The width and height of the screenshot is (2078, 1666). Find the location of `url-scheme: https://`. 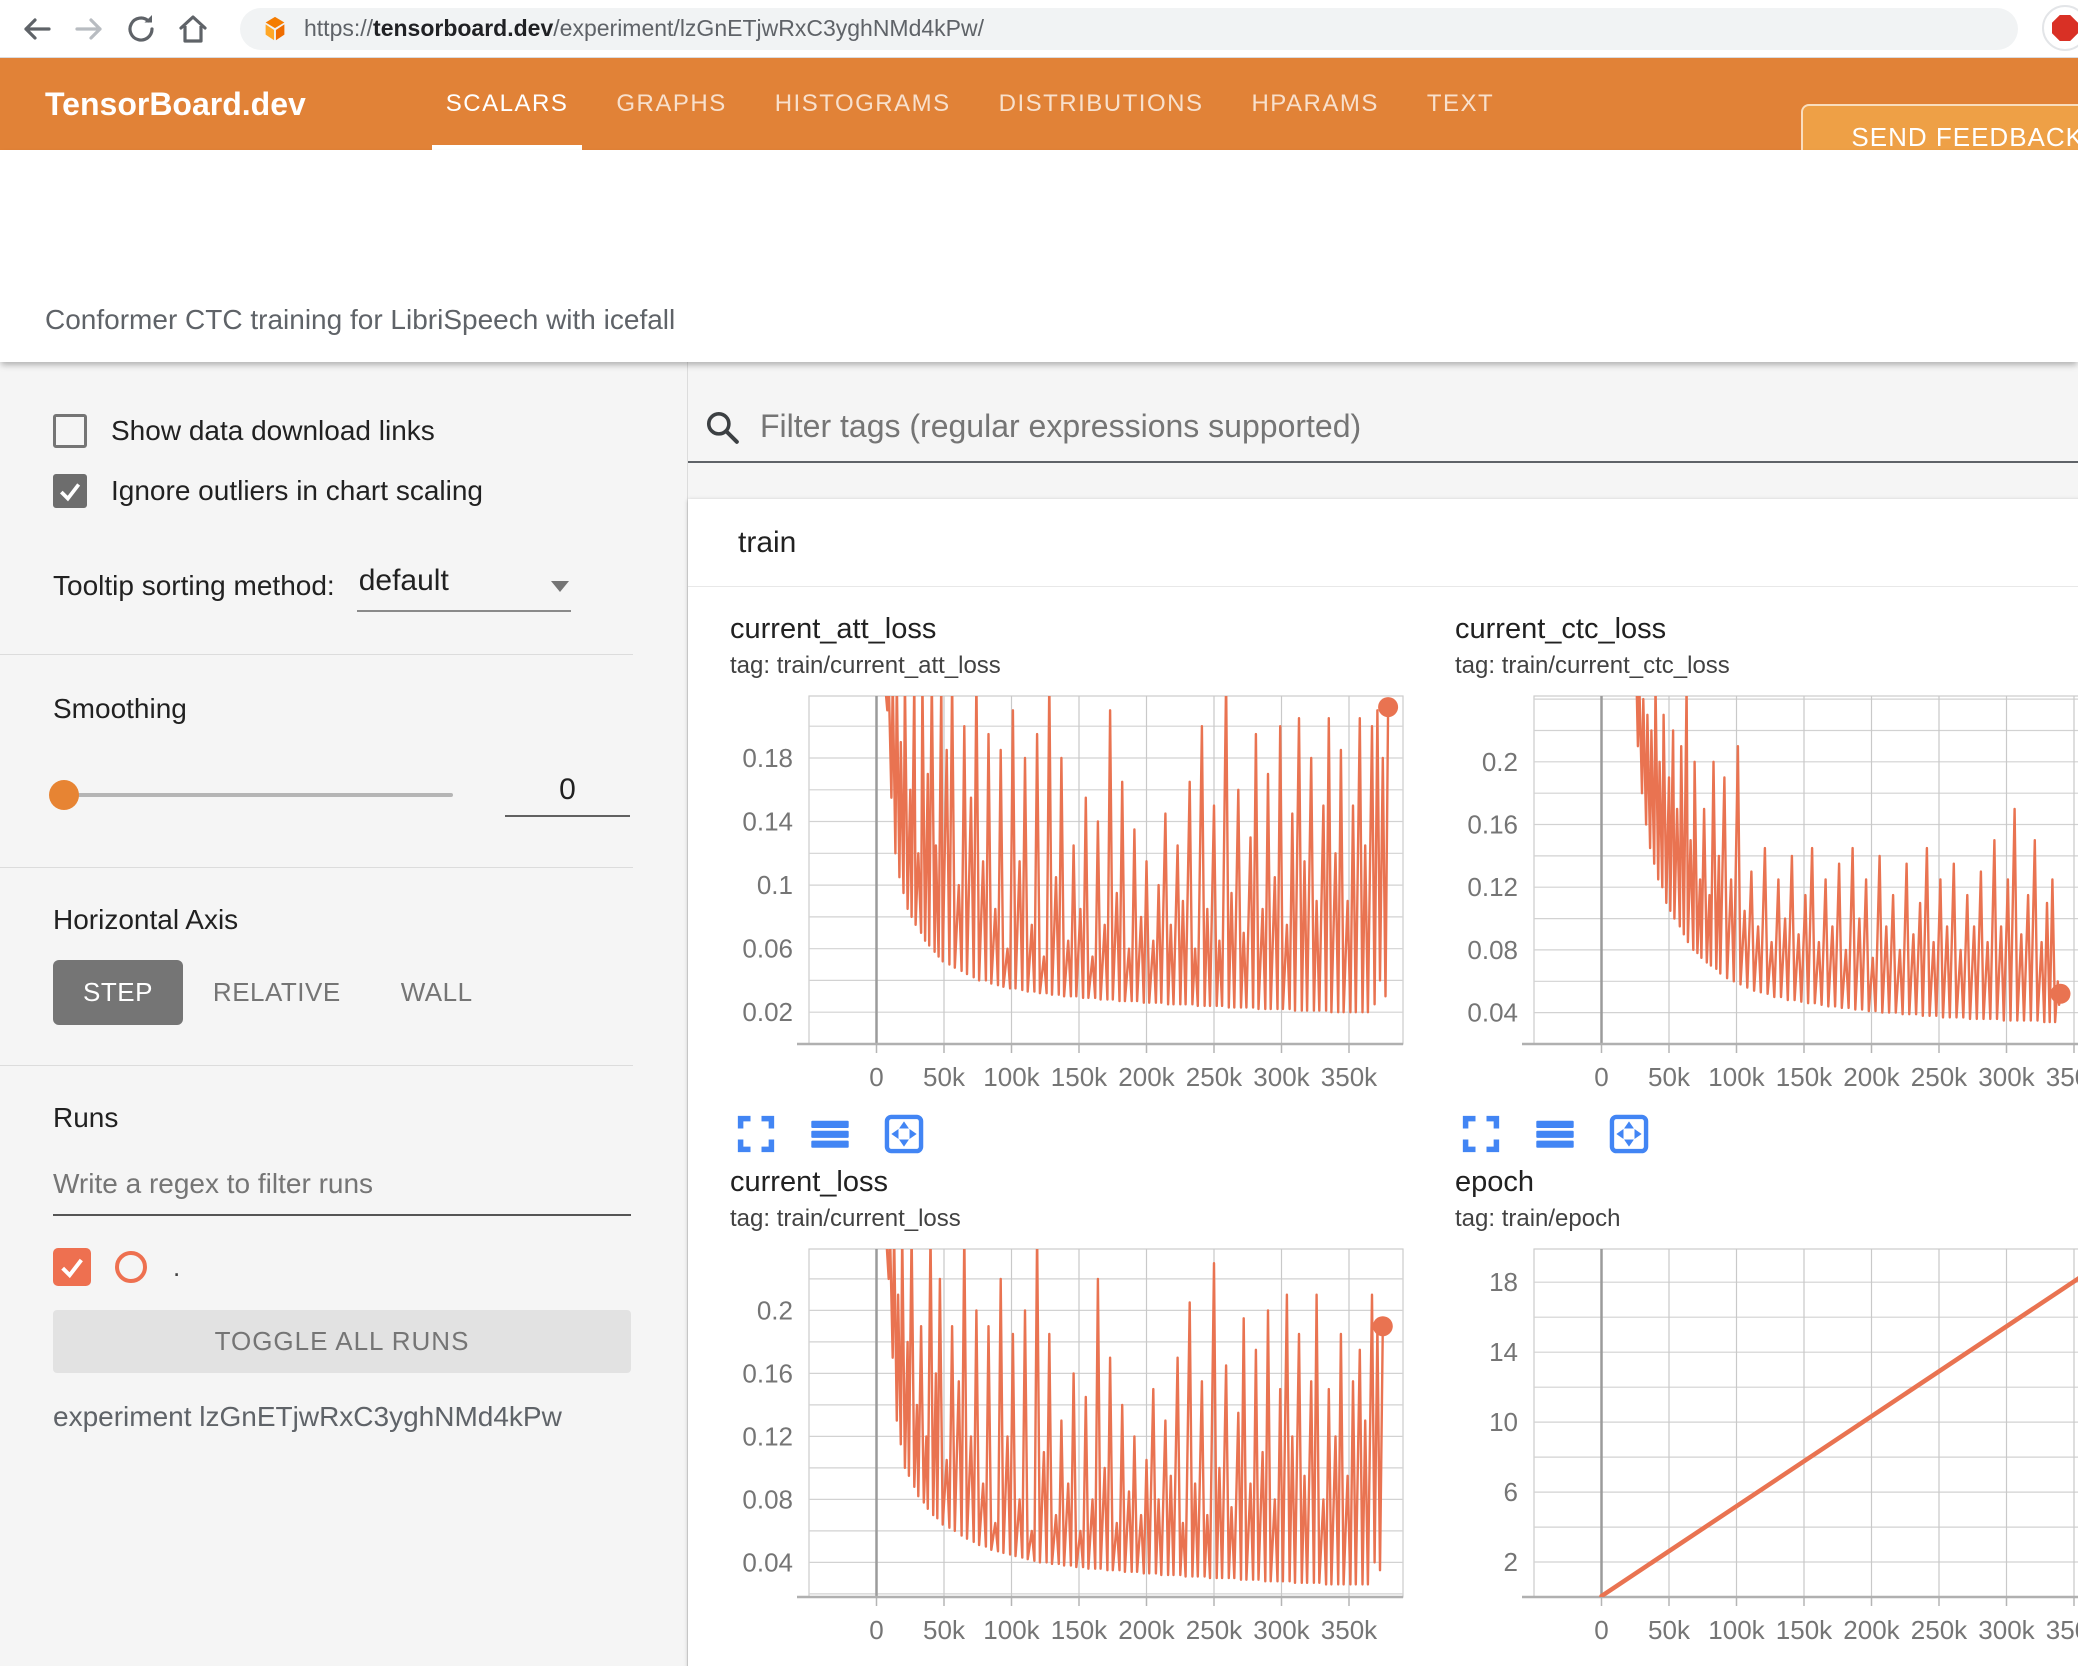

url-scheme: https:// is located at coordinates (339, 28).